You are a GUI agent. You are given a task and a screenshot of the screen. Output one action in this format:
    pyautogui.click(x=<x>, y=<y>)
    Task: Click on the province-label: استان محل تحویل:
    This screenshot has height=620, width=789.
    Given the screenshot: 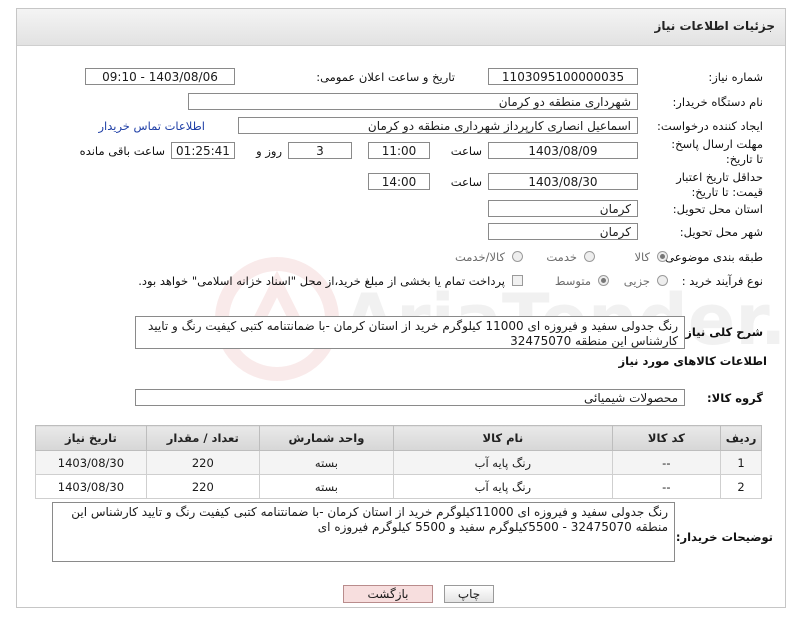 What is the action you would take?
    pyautogui.click(x=717, y=209)
    